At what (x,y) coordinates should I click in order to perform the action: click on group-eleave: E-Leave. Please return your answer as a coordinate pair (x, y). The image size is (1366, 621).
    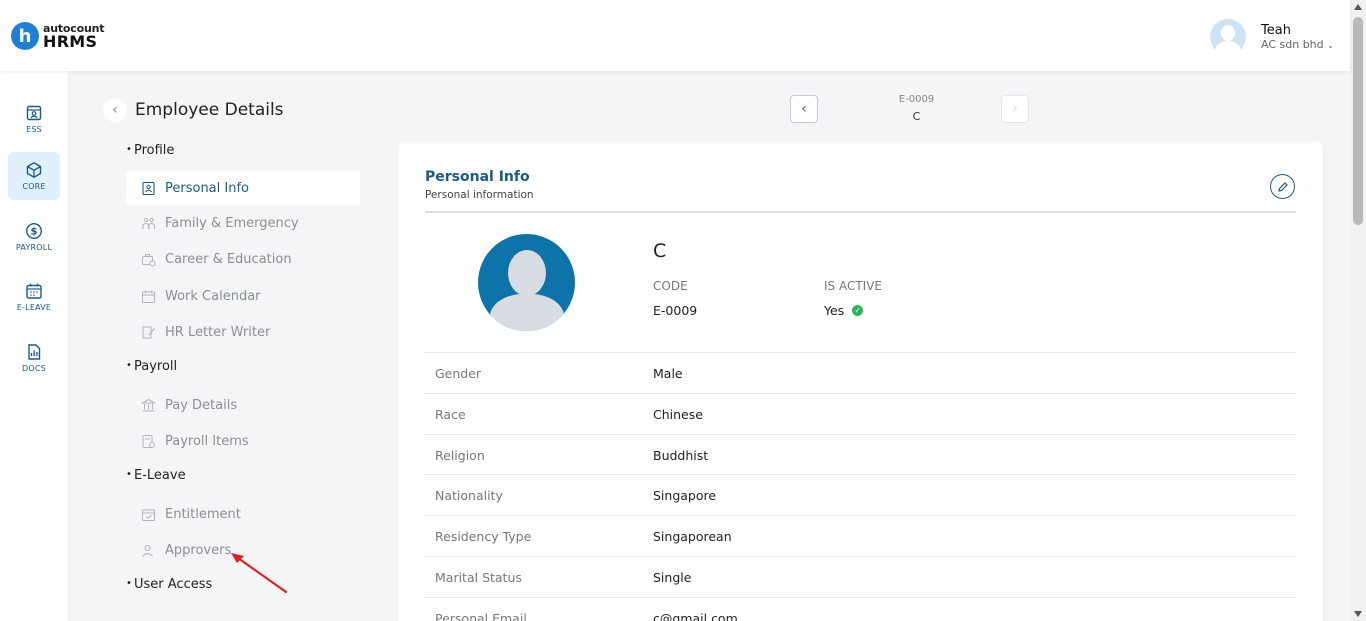
    Looking at the image, I should click on (243, 477).